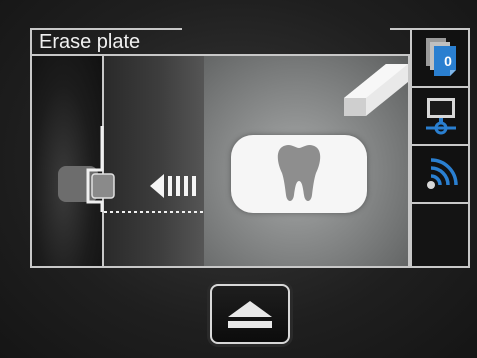  I want to click on monitor-network-button, so click(440, 117).